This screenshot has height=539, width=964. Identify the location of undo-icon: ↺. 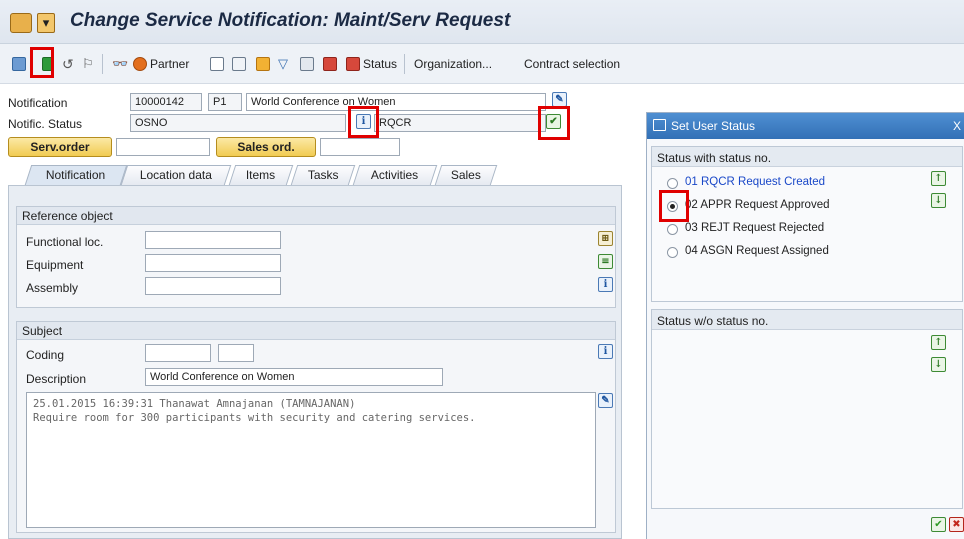
(68, 64).